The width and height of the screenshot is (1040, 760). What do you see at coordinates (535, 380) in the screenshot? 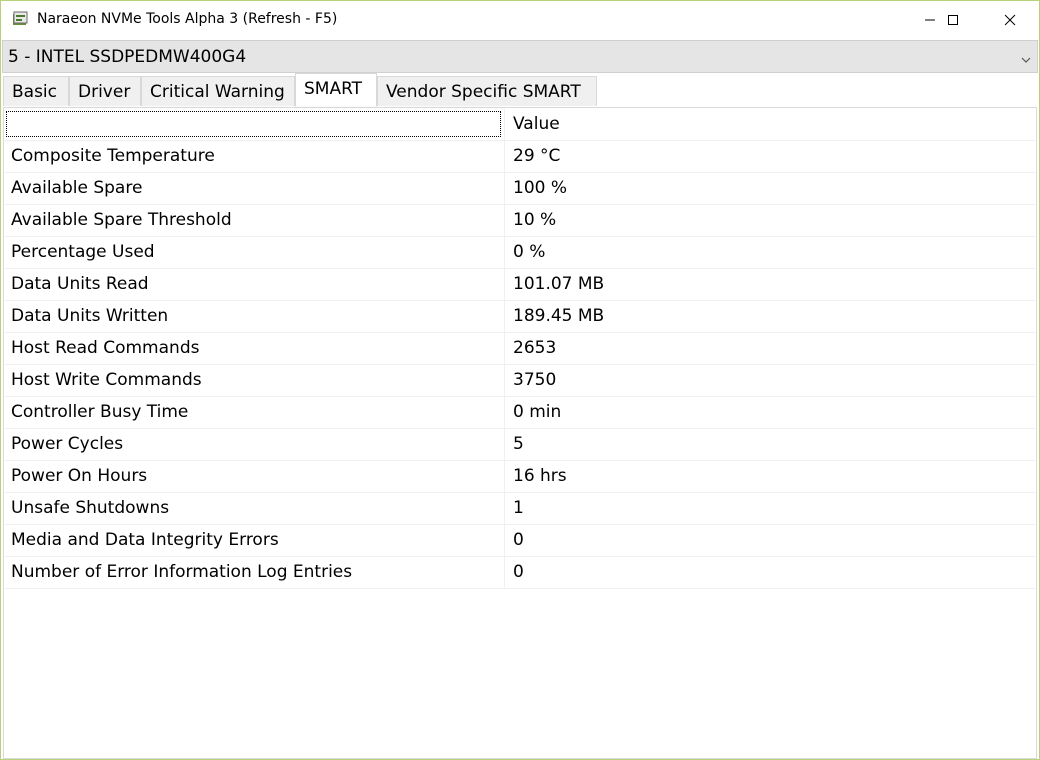
I see `attribute-value: 3750` at bounding box center [535, 380].